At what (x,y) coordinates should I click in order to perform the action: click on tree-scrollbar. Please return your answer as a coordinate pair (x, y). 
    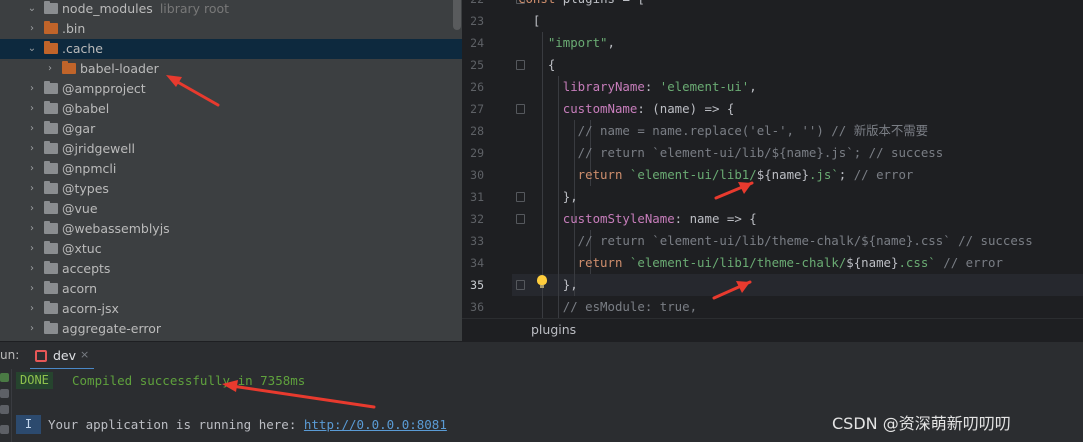
    Looking at the image, I should click on (457, 15).